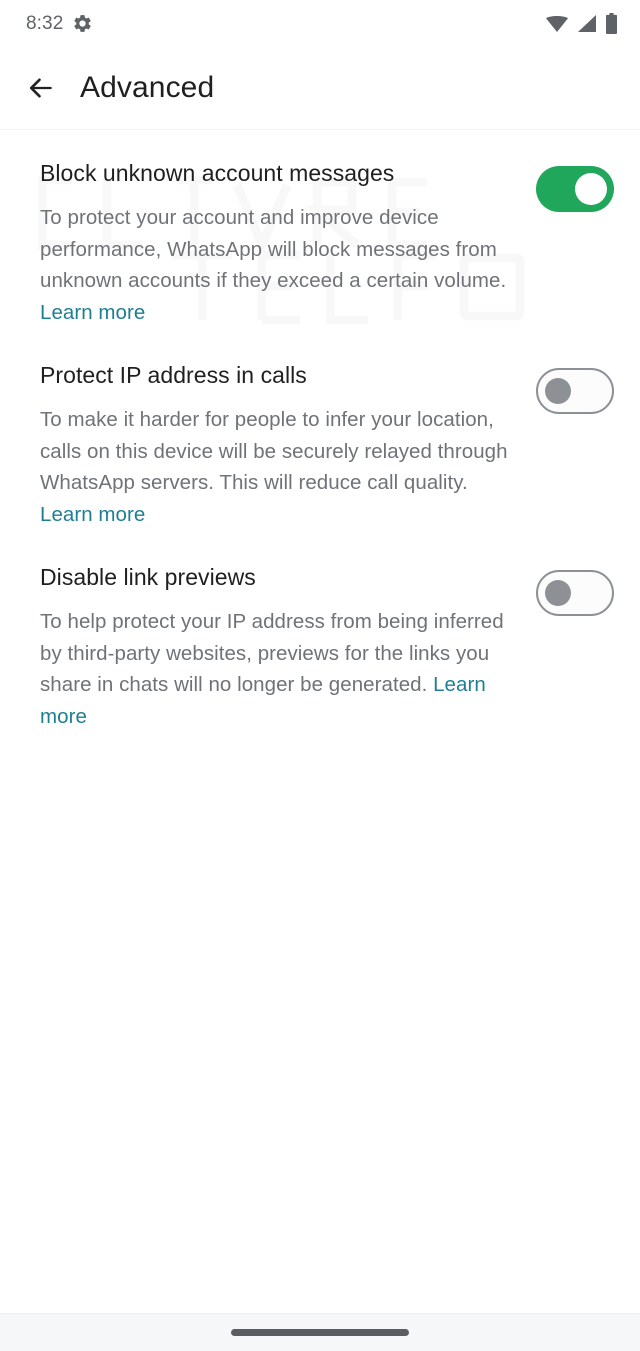 This screenshot has height=1351, width=640. Describe the element at coordinates (148, 577) in the screenshot. I see `setting-title: Disable link previews` at that location.